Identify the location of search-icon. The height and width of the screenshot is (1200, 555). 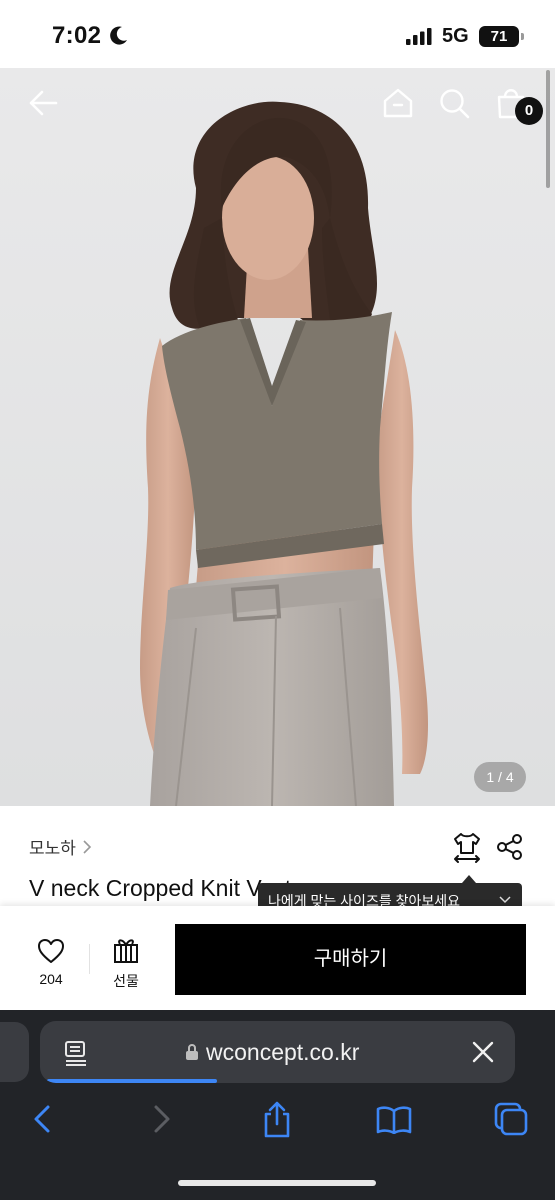
(454, 103).